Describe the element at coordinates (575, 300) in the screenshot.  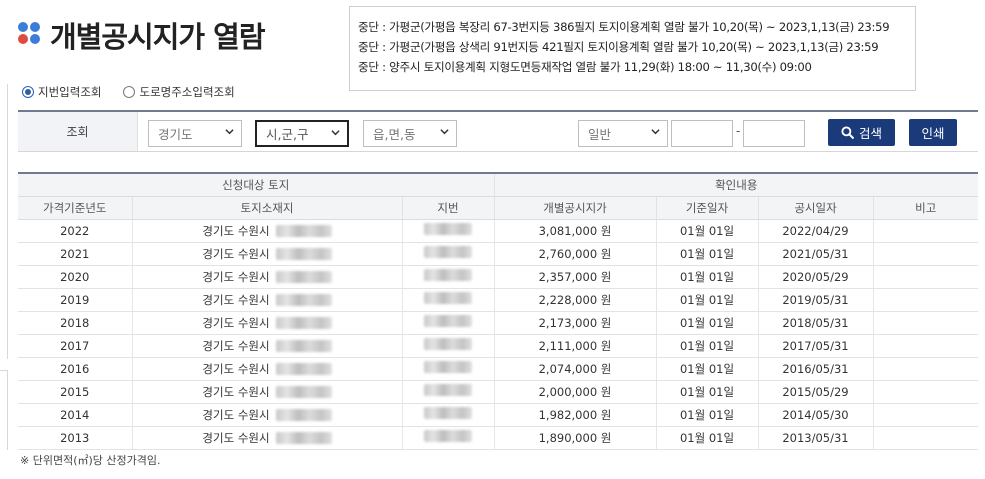
I see `cell-price: 2,228,000 원` at that location.